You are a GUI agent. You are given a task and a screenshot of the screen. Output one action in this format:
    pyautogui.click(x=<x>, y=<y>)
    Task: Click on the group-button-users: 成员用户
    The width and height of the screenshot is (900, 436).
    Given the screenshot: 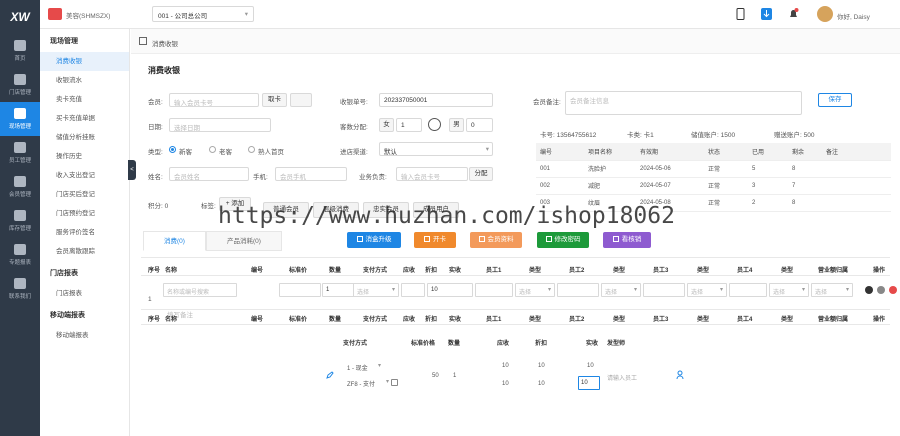 What is the action you would take?
    pyautogui.click(x=436, y=210)
    